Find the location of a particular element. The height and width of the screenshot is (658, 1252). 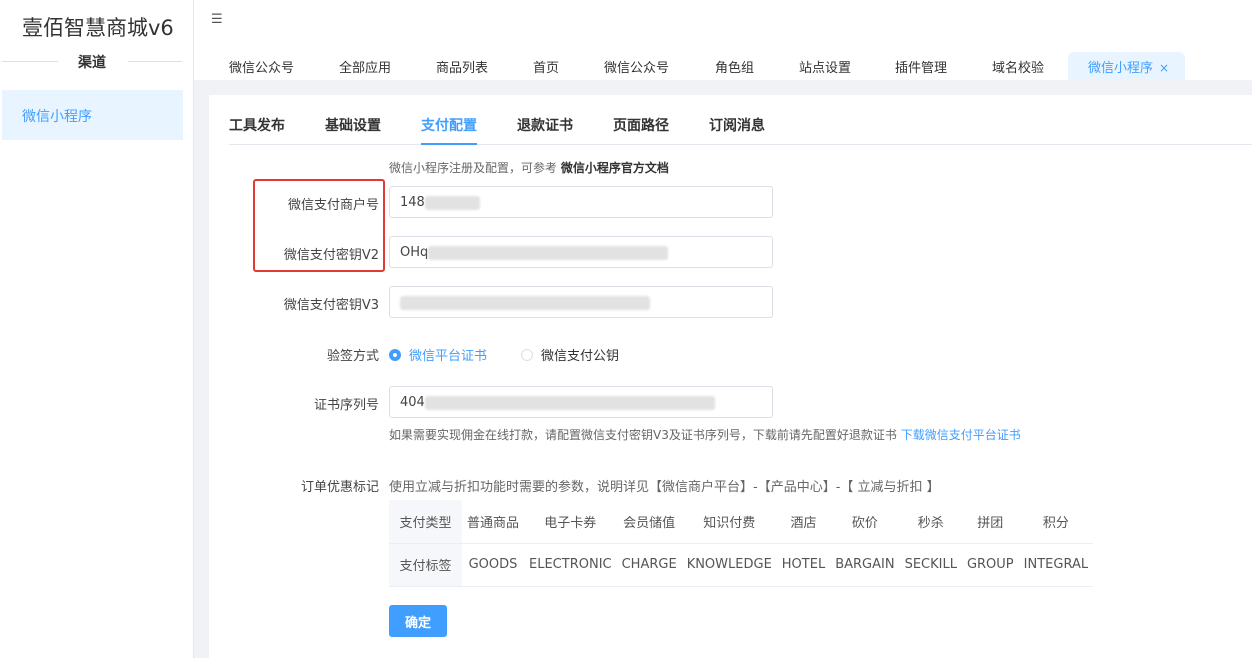

table-row-header: 支付标签 is located at coordinates (425, 565).